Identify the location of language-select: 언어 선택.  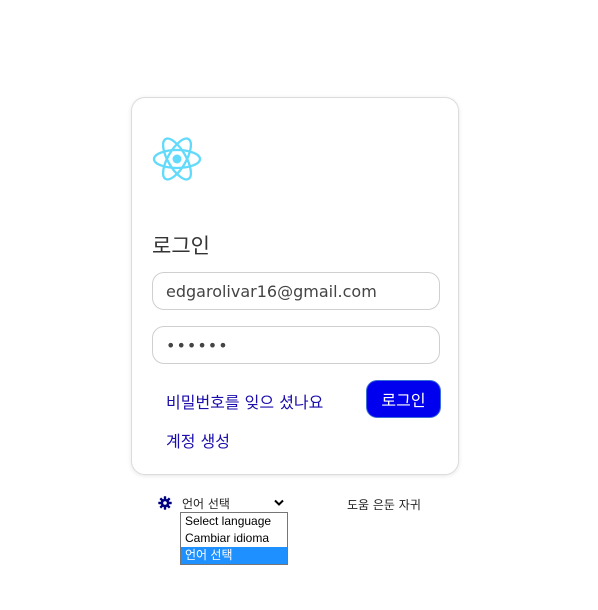
(235, 503).